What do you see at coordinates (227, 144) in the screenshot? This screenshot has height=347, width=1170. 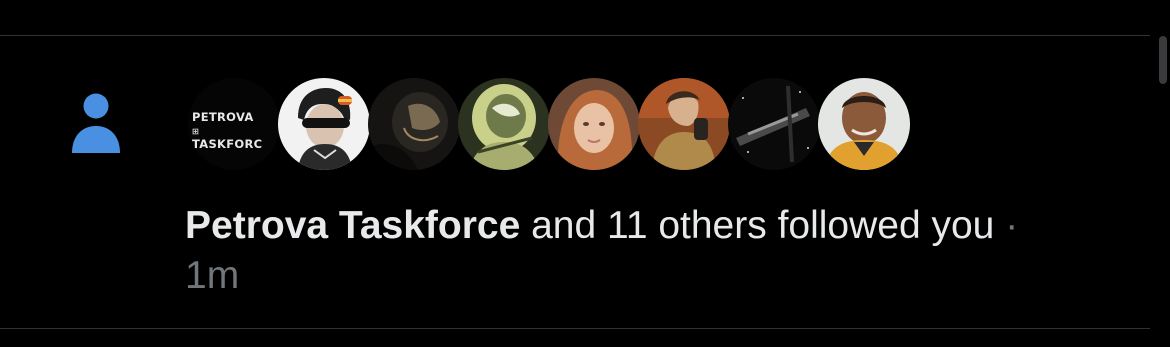 I see `logo-line2: TASKFORC` at bounding box center [227, 144].